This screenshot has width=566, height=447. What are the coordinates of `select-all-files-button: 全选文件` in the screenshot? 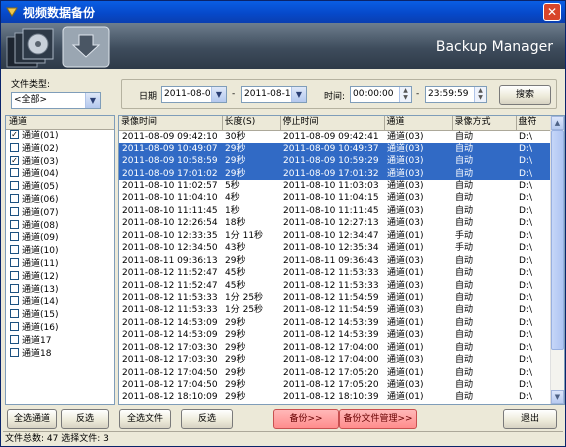 It's located at (145, 419).